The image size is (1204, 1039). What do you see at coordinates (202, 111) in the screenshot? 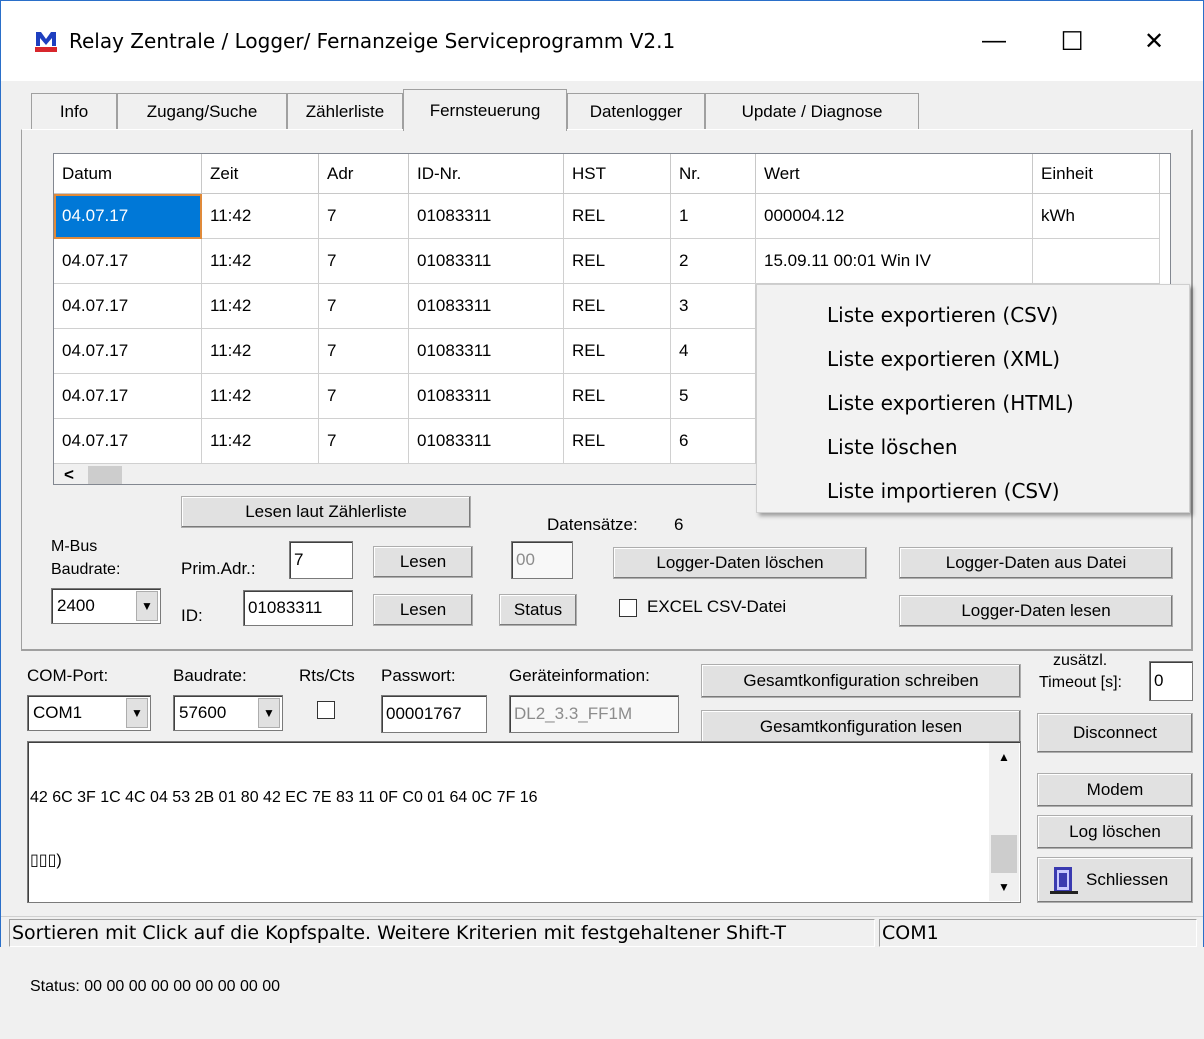
I see `tab-zugang-suche: Zugang/Suche` at bounding box center [202, 111].